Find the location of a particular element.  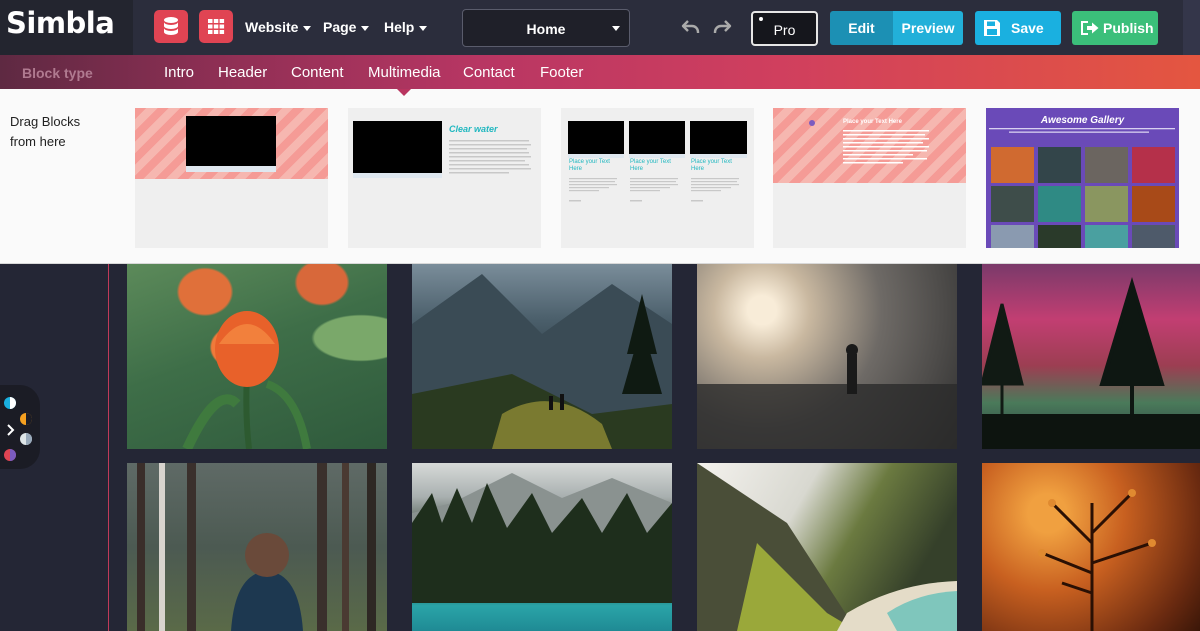

logo-area: Simbla is located at coordinates (66, 27).